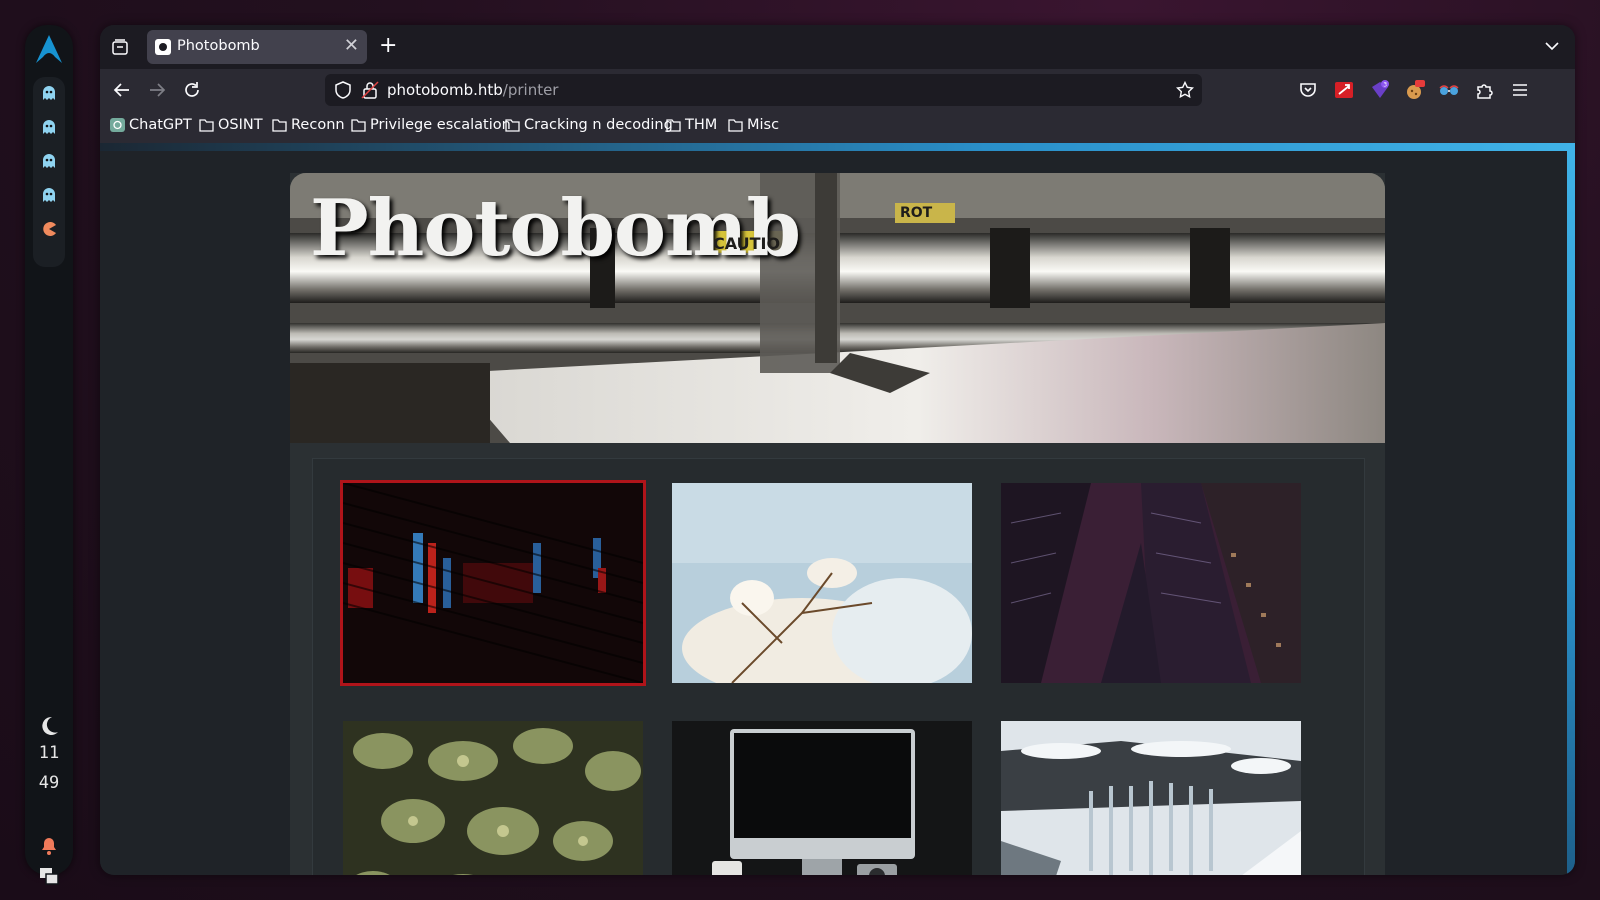 The width and height of the screenshot is (1600, 900). Describe the element at coordinates (49, 726) in the screenshot. I see `moon-icon` at that location.